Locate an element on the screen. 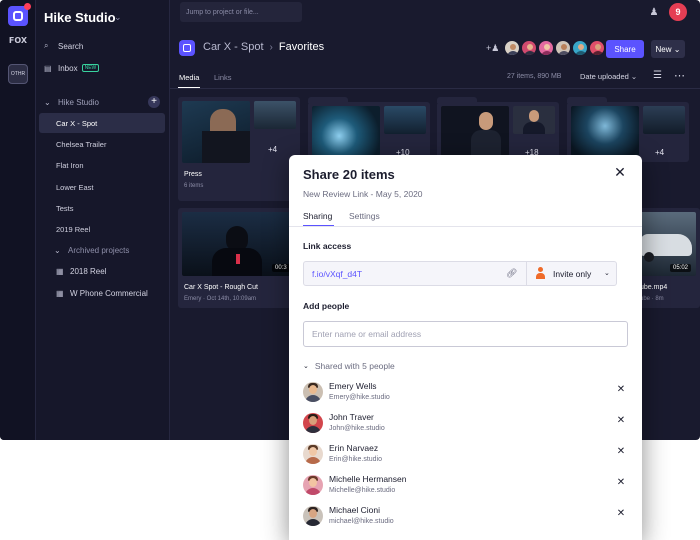  new-button: New ⌄ is located at coordinates (668, 49).